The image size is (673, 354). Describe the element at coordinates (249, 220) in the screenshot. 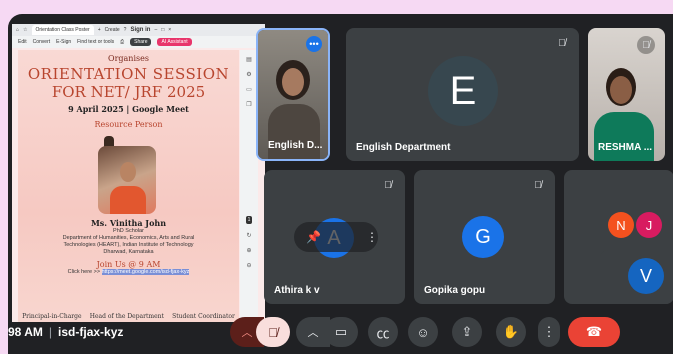

I see `page-number: 1` at that location.